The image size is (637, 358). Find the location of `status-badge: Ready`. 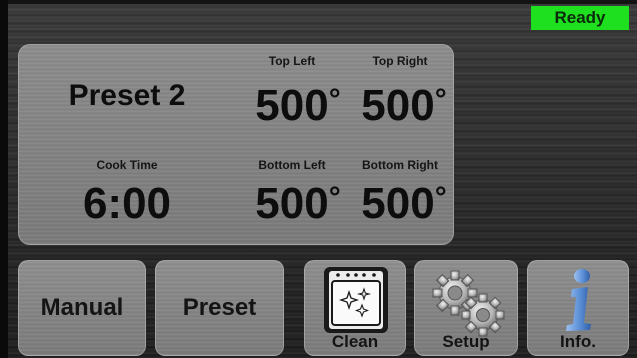

status-badge: Ready is located at coordinates (580, 18).